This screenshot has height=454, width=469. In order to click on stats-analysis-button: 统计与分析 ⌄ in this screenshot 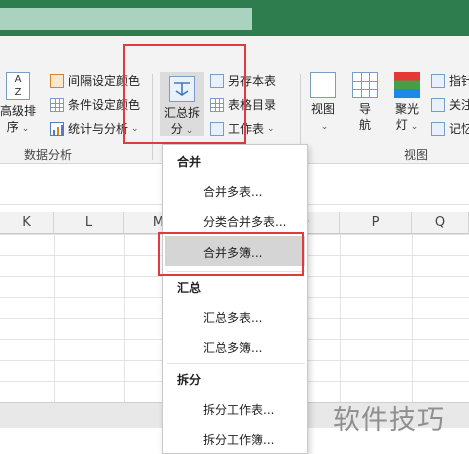, I will do `click(94, 128)`.